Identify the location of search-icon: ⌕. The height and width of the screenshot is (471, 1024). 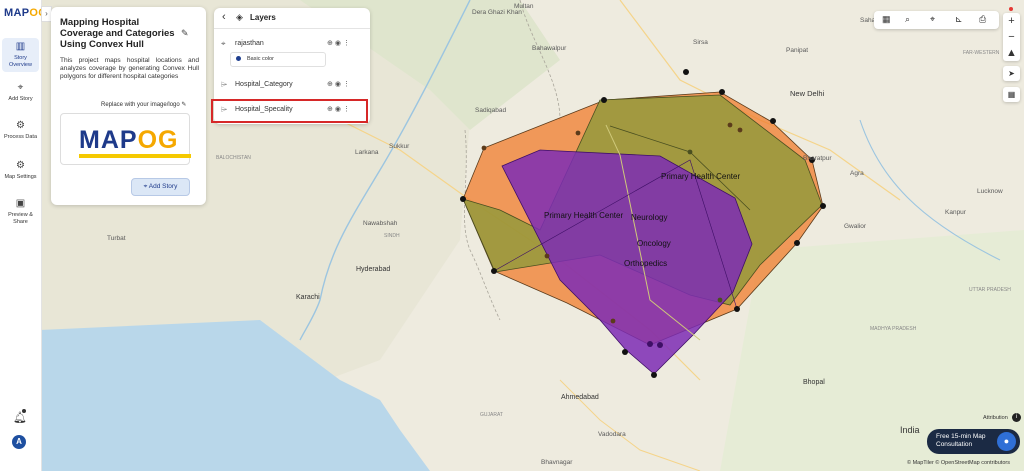
(907, 19).